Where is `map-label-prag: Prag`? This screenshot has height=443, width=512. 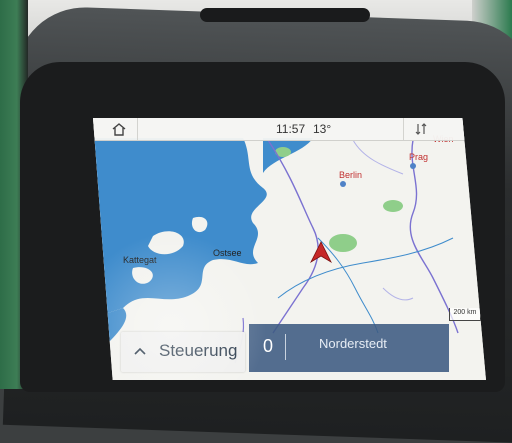 map-label-prag: Prag is located at coordinates (419, 157).